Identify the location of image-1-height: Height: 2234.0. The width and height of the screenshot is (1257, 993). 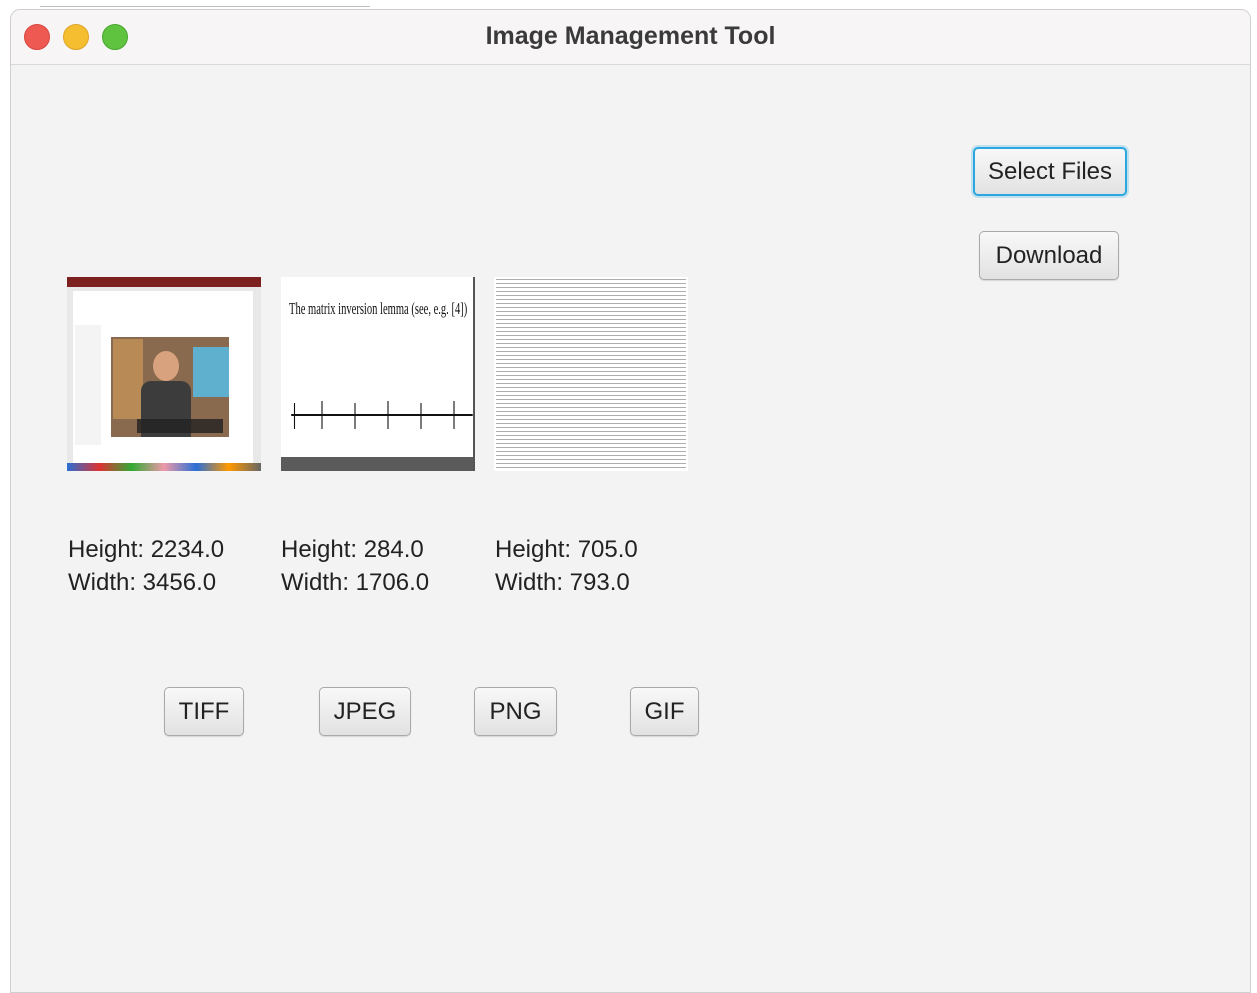
(146, 549).